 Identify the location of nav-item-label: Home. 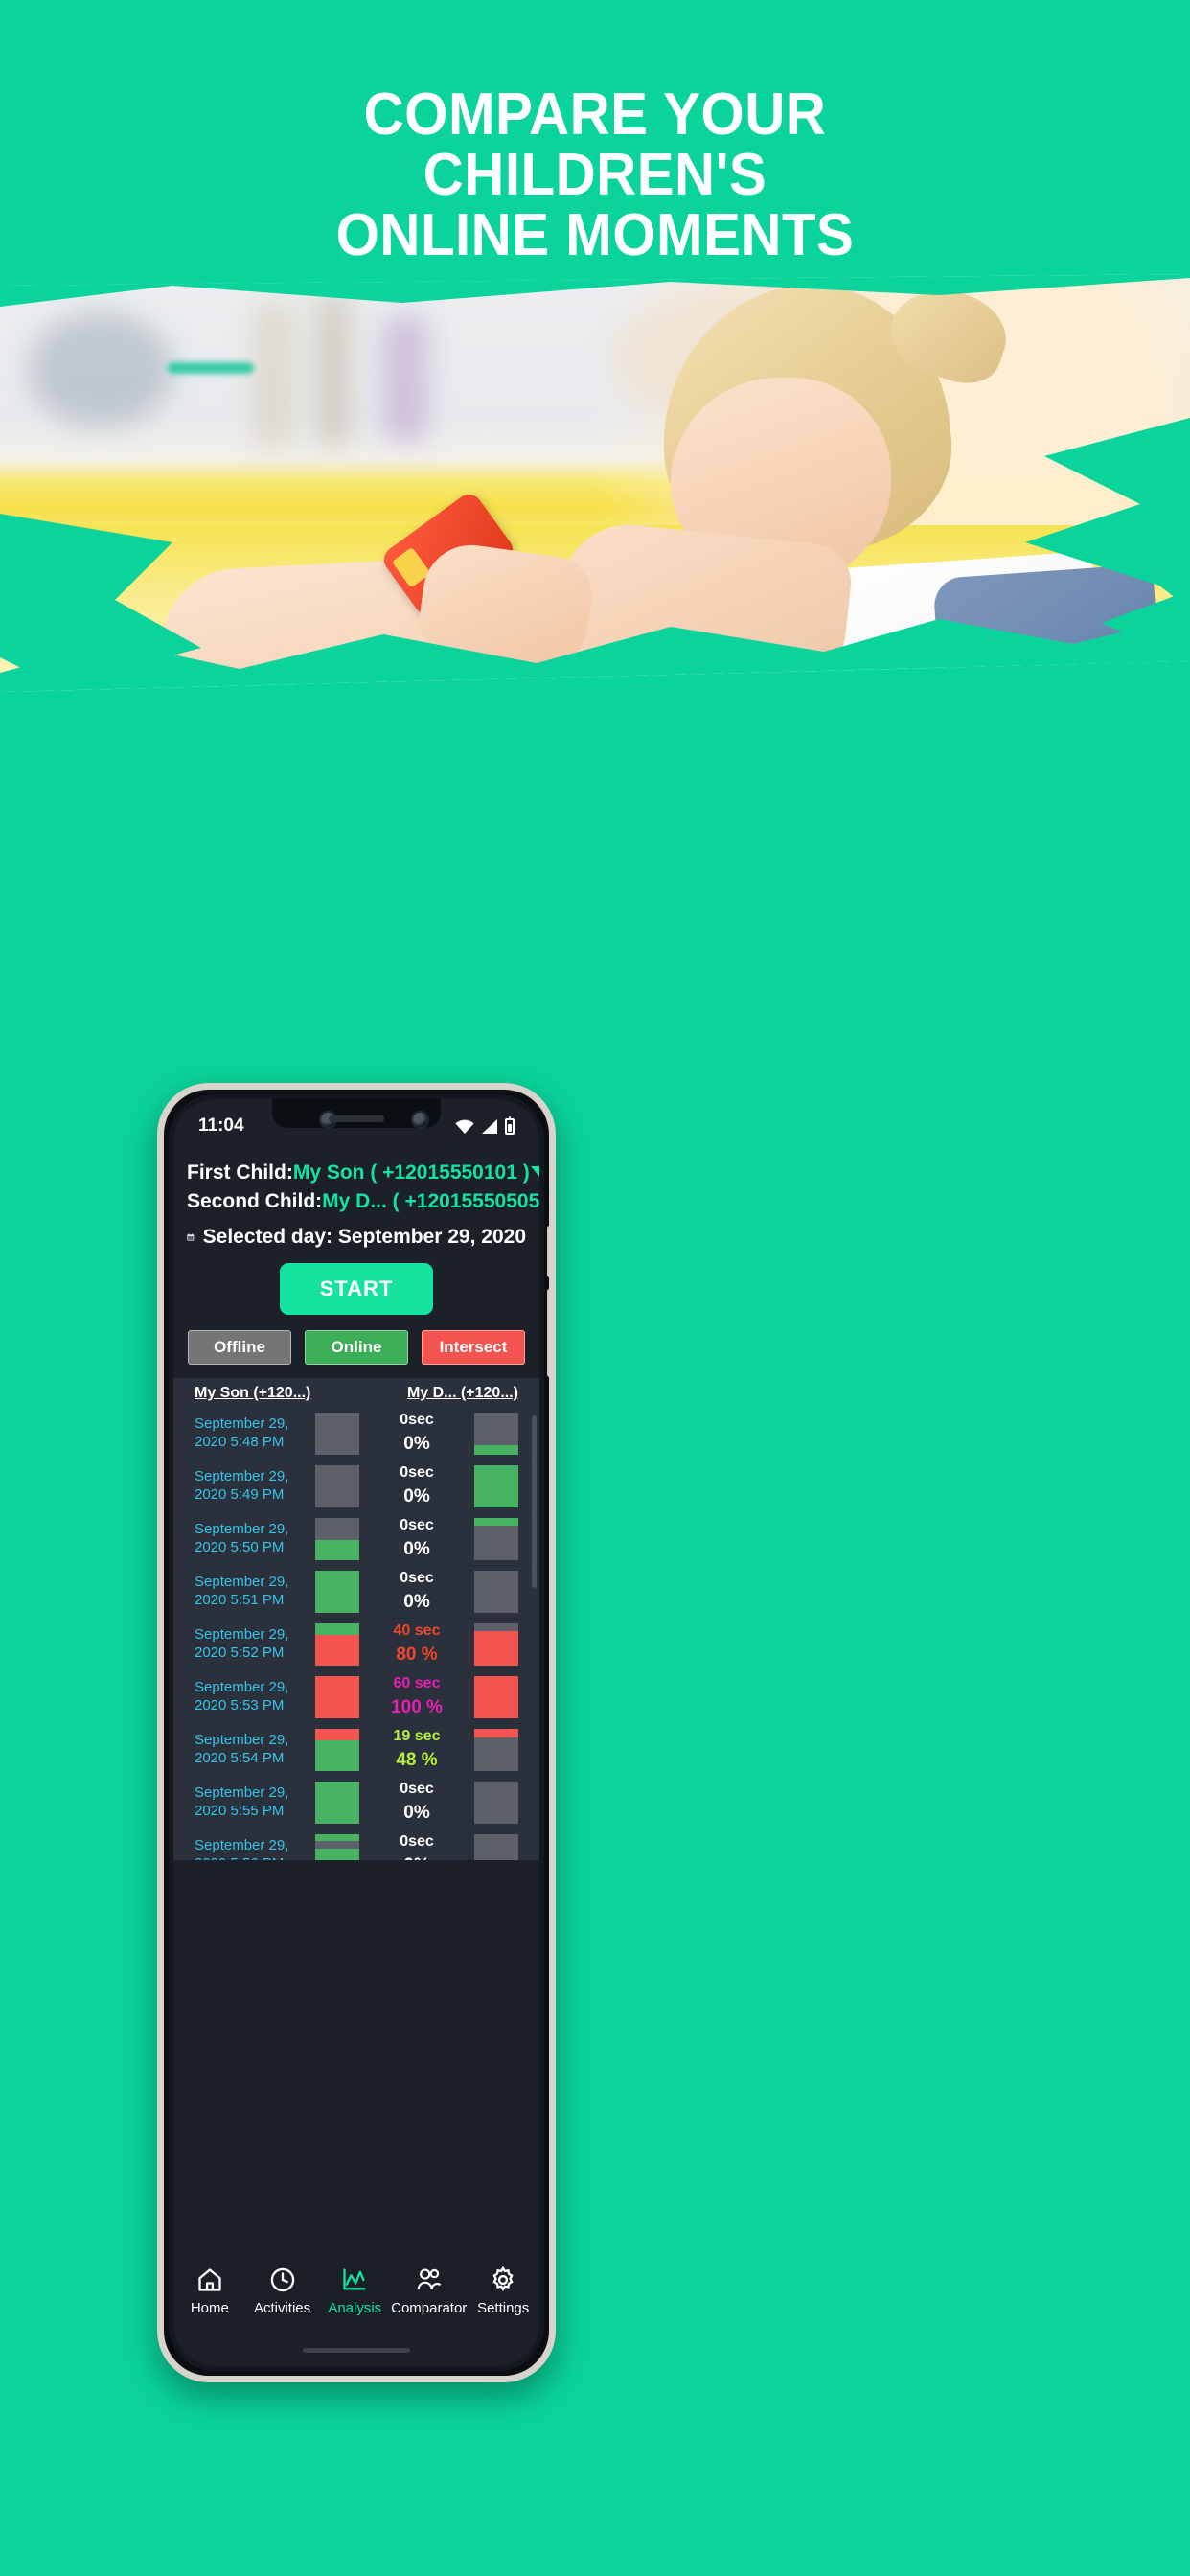
(210, 2308).